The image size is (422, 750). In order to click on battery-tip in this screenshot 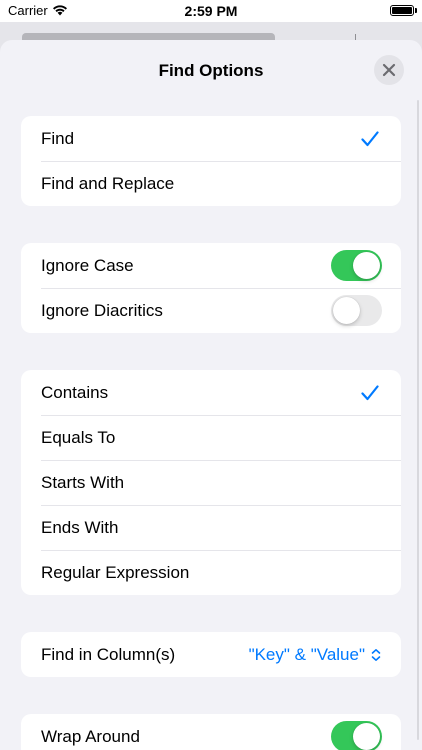, I will do `click(416, 10)`.